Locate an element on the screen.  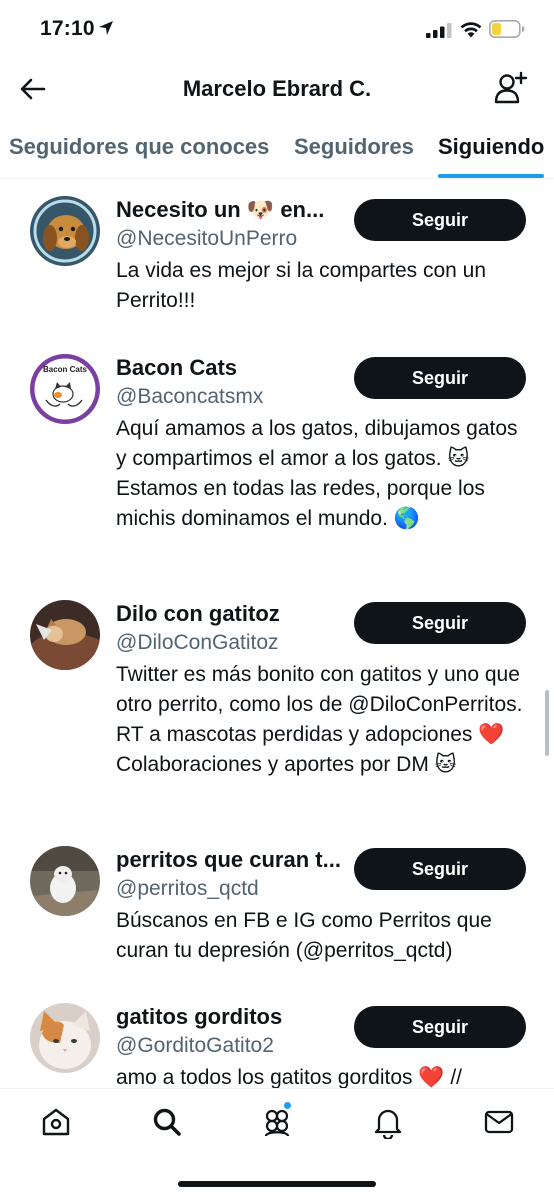
user-handle: @DiloConGatitoz is located at coordinates (197, 642).